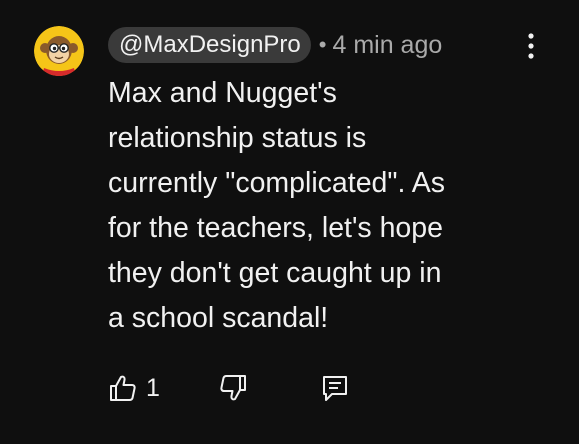 This screenshot has height=444, width=579. I want to click on reply-button, so click(335, 388).